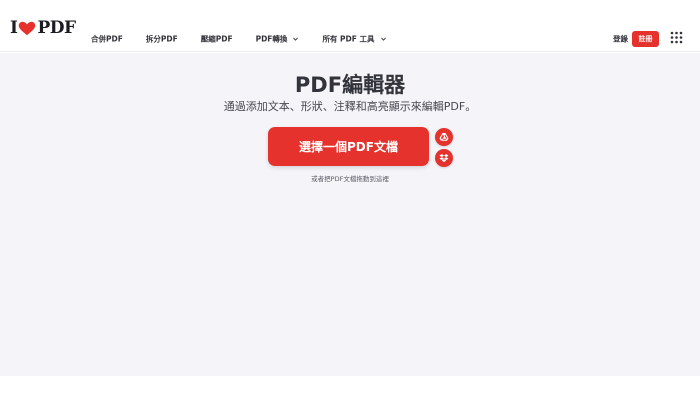  Describe the element at coordinates (350, 106) in the screenshot. I see `page-subtitle: 通過添加文本、形狀、注釋和高亮顯示來編輯PDF。` at that location.